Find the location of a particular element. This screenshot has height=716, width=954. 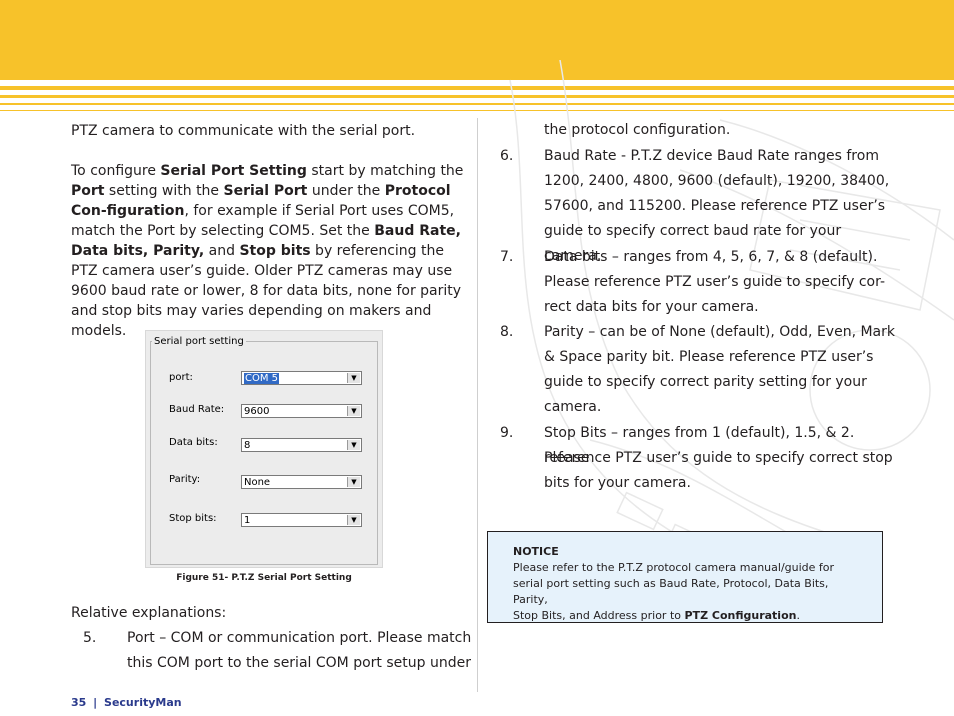

list-number: 6. is located at coordinates (507, 156).